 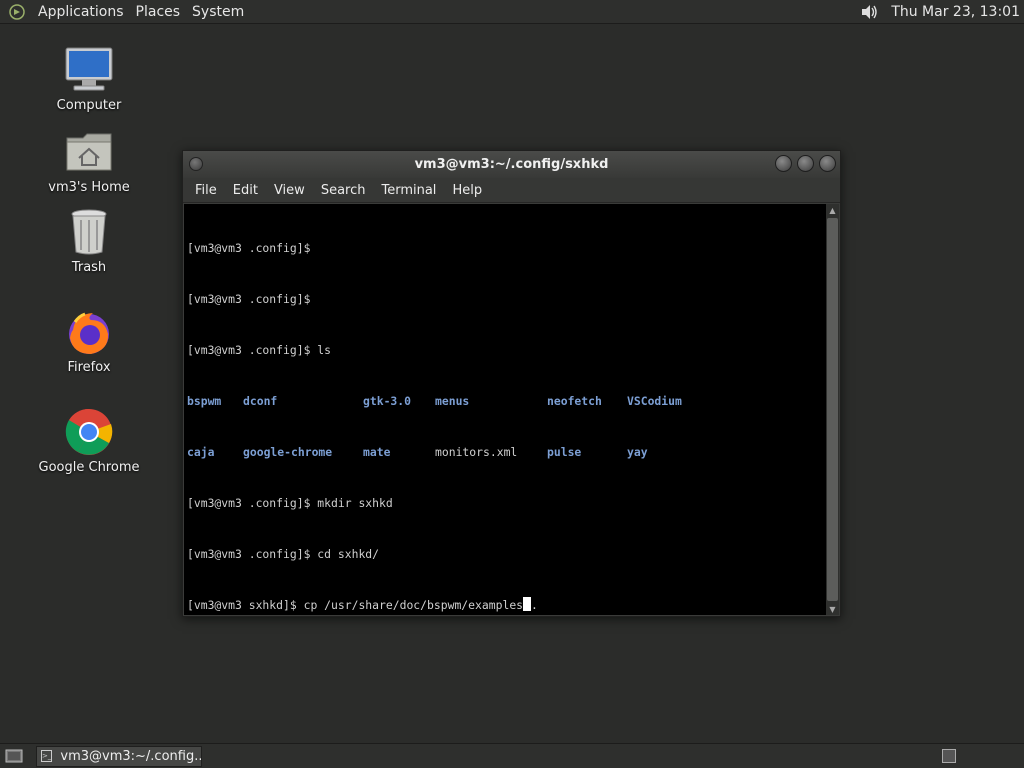 I want to click on top-panel-tray: Thu Mar 23, 13:01, so click(x=941, y=12).